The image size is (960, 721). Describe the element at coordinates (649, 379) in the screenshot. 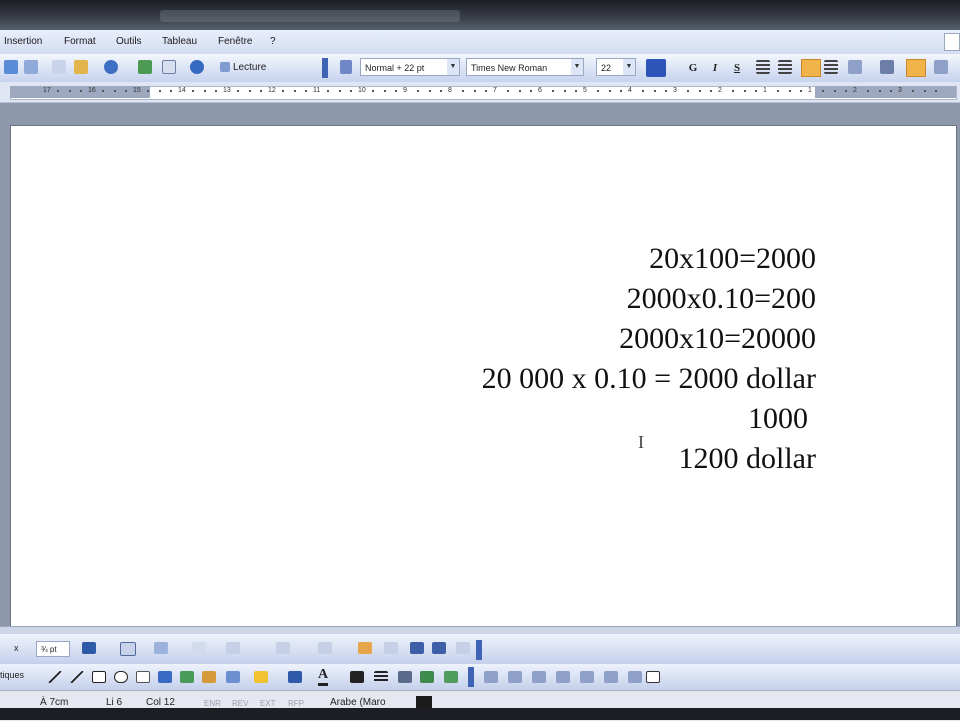

I see `doc-line-4: 20 000 x 0.10 = 2000 dollar` at that location.